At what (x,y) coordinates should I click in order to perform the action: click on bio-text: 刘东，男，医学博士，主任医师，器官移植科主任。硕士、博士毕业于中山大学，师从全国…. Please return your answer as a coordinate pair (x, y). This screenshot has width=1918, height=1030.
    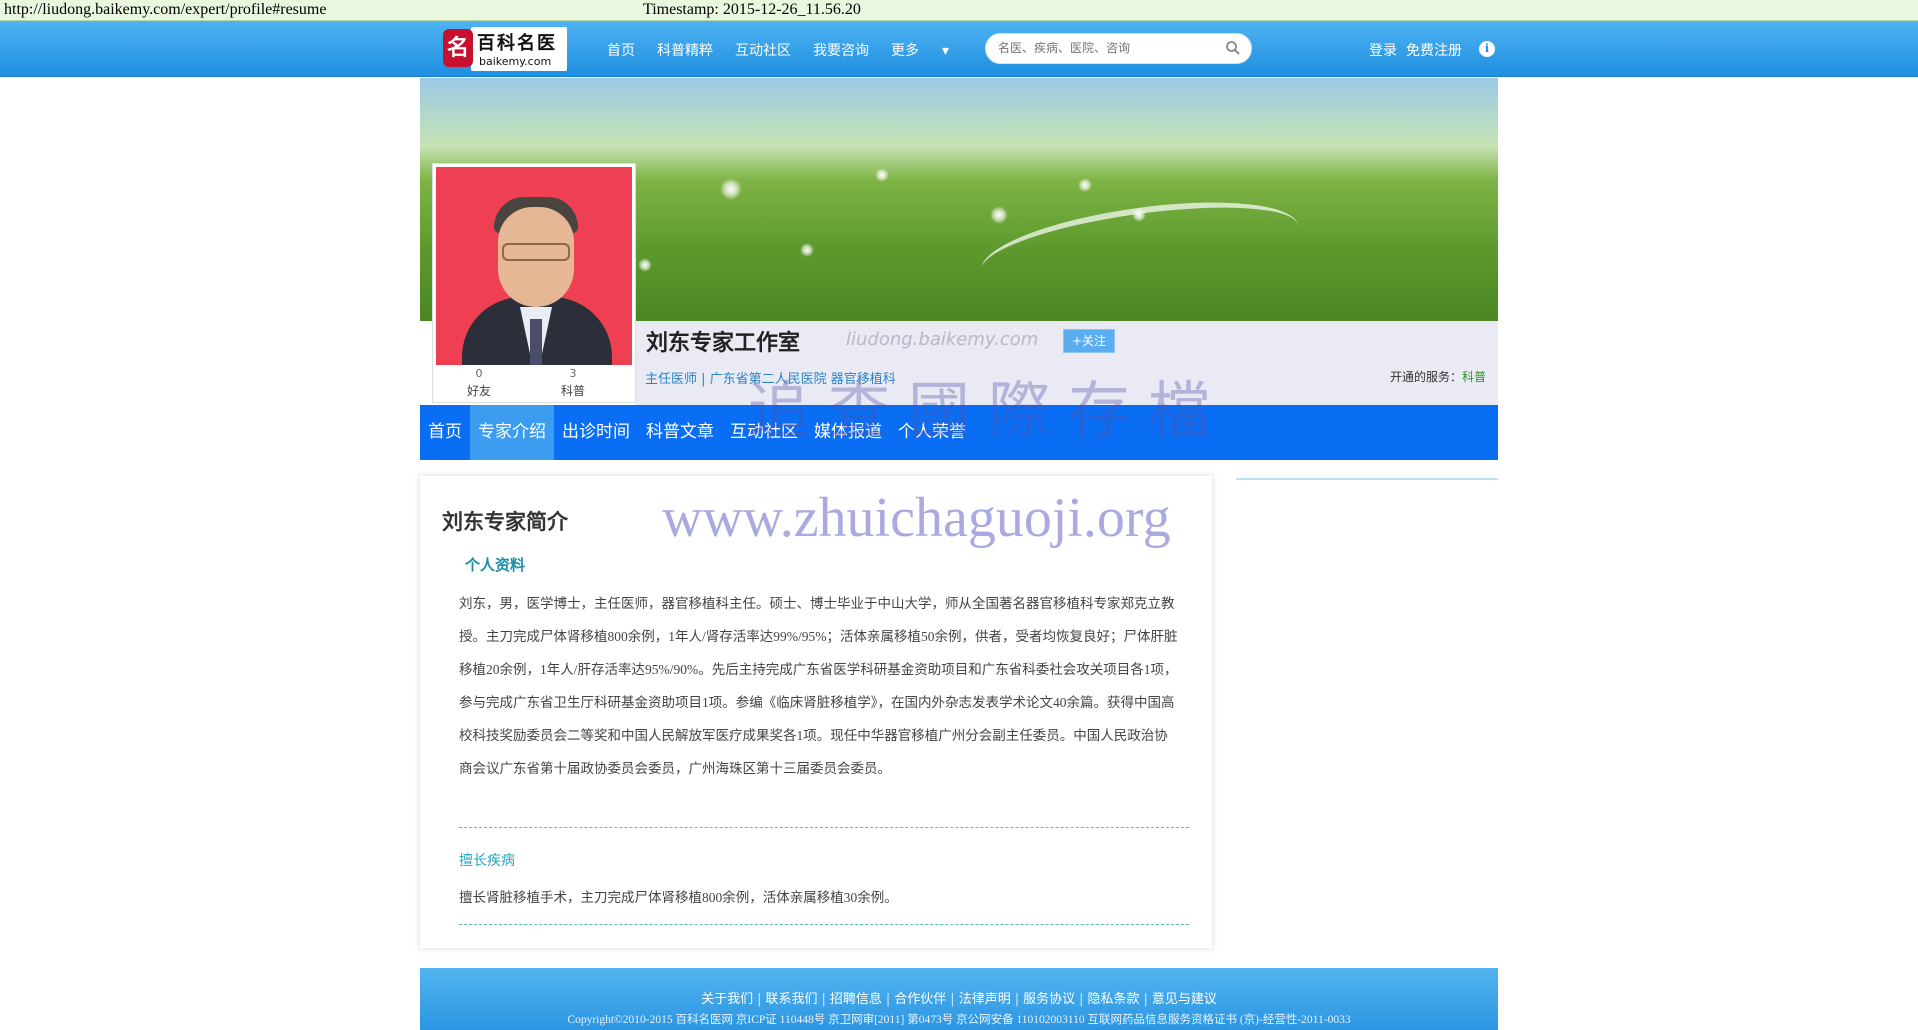
    Looking at the image, I should click on (818, 686).